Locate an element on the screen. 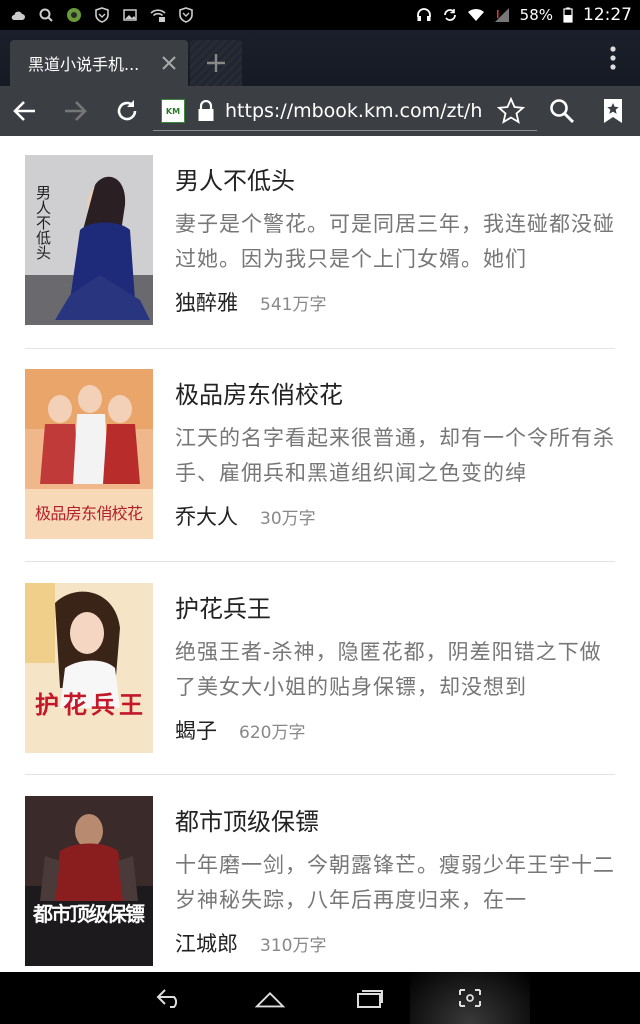  site-favicon: KM is located at coordinates (173, 111).